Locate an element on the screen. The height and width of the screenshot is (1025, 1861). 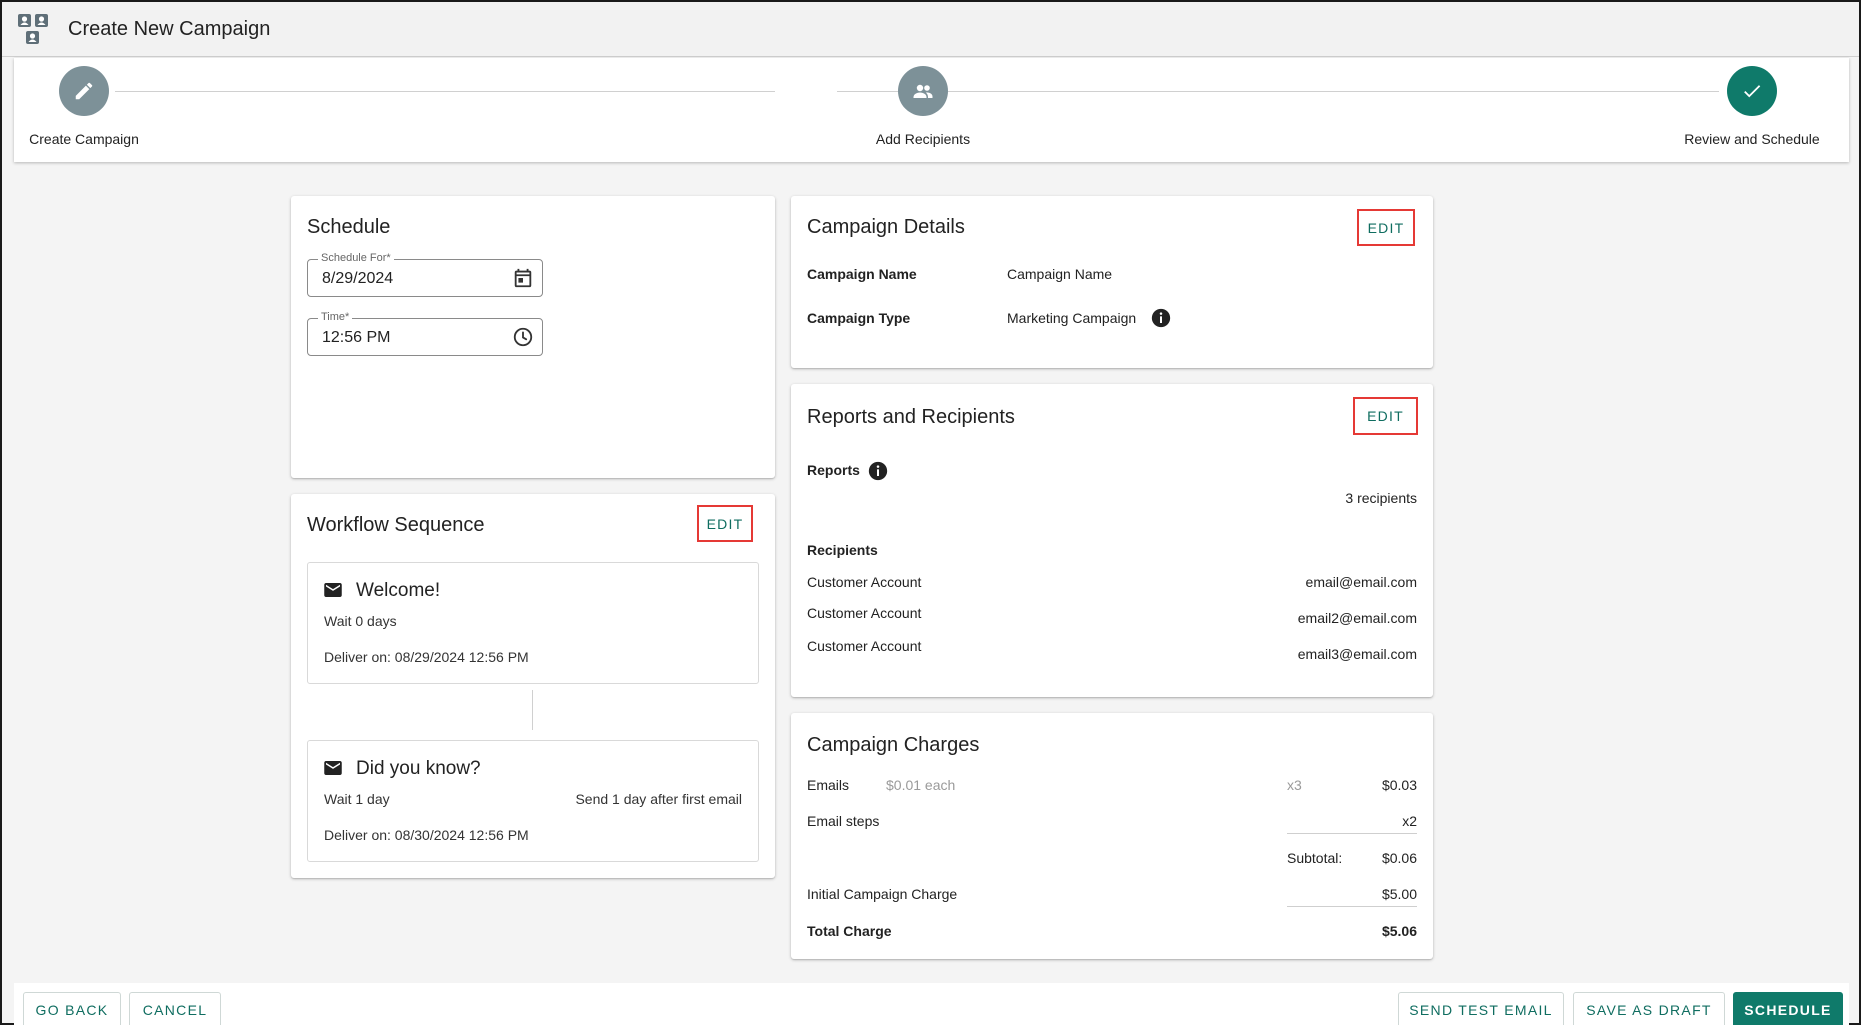
initial-charge-label: Initial Campaign Charge is located at coordinates (882, 894).